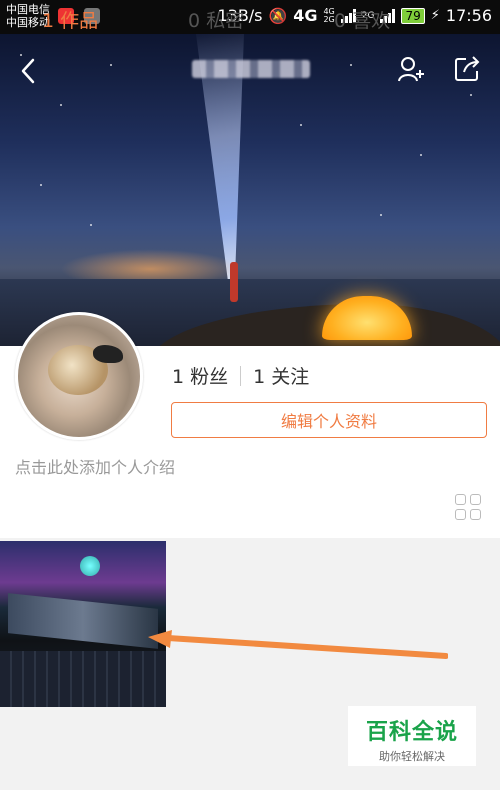 The width and height of the screenshot is (500, 790). What do you see at coordinates (460, 499) in the screenshot?
I see `grid-icon` at bounding box center [460, 499].